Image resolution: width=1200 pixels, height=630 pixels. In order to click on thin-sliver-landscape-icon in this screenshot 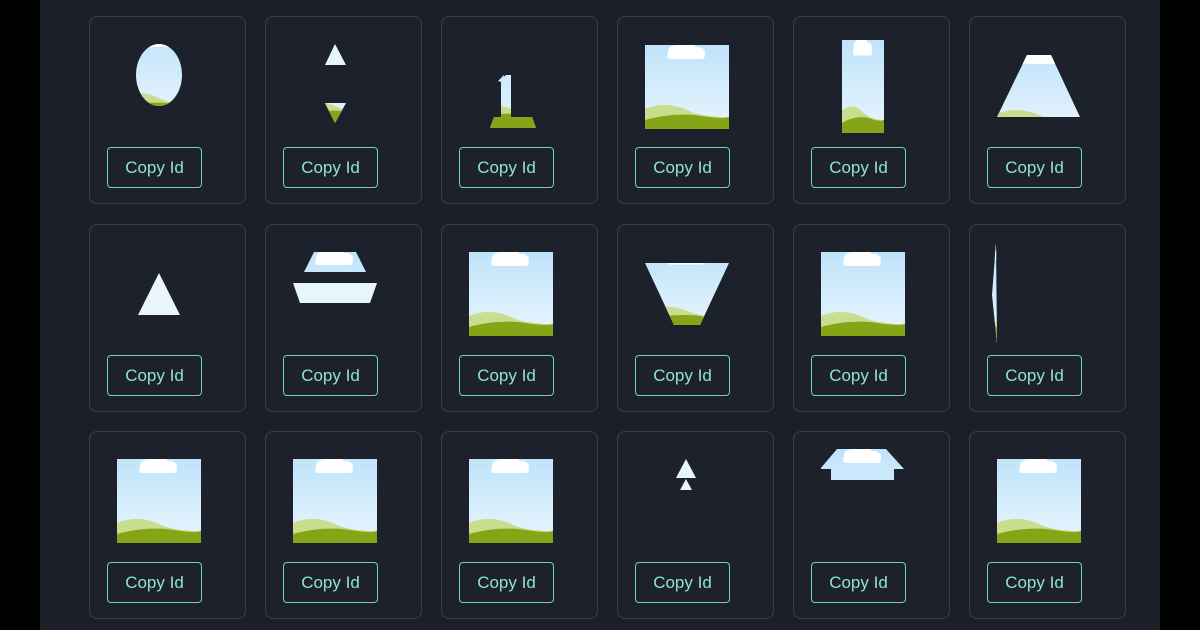, I will do `click(994, 293)`.